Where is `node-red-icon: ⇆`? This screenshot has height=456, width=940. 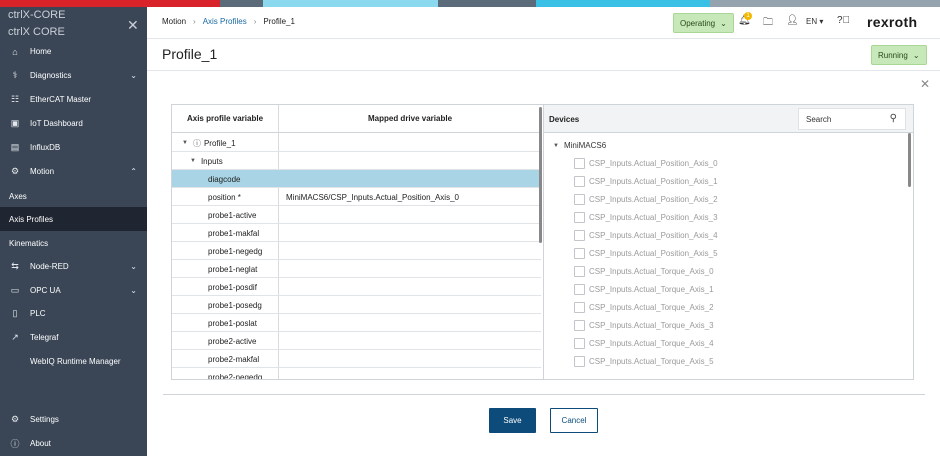
node-red-icon: ⇆ is located at coordinates (15, 266).